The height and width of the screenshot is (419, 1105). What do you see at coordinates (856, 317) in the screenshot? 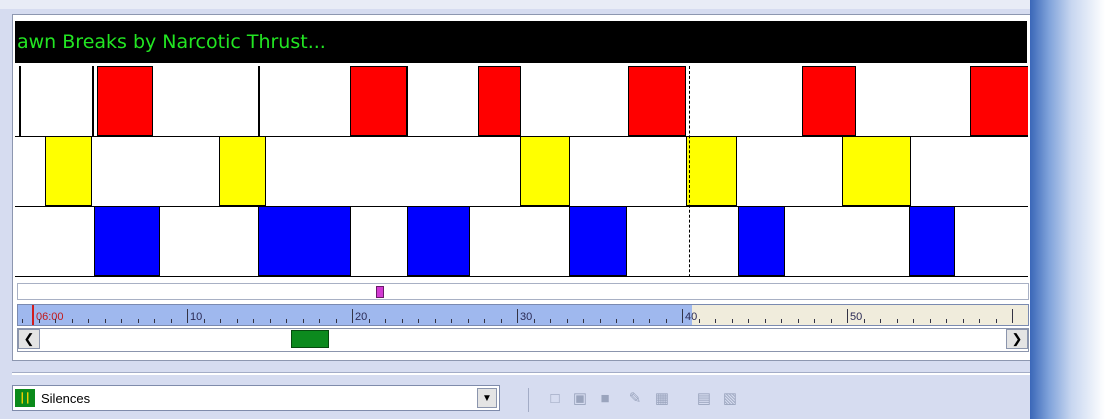
I see `ruler-tick-label: 50` at bounding box center [856, 317].